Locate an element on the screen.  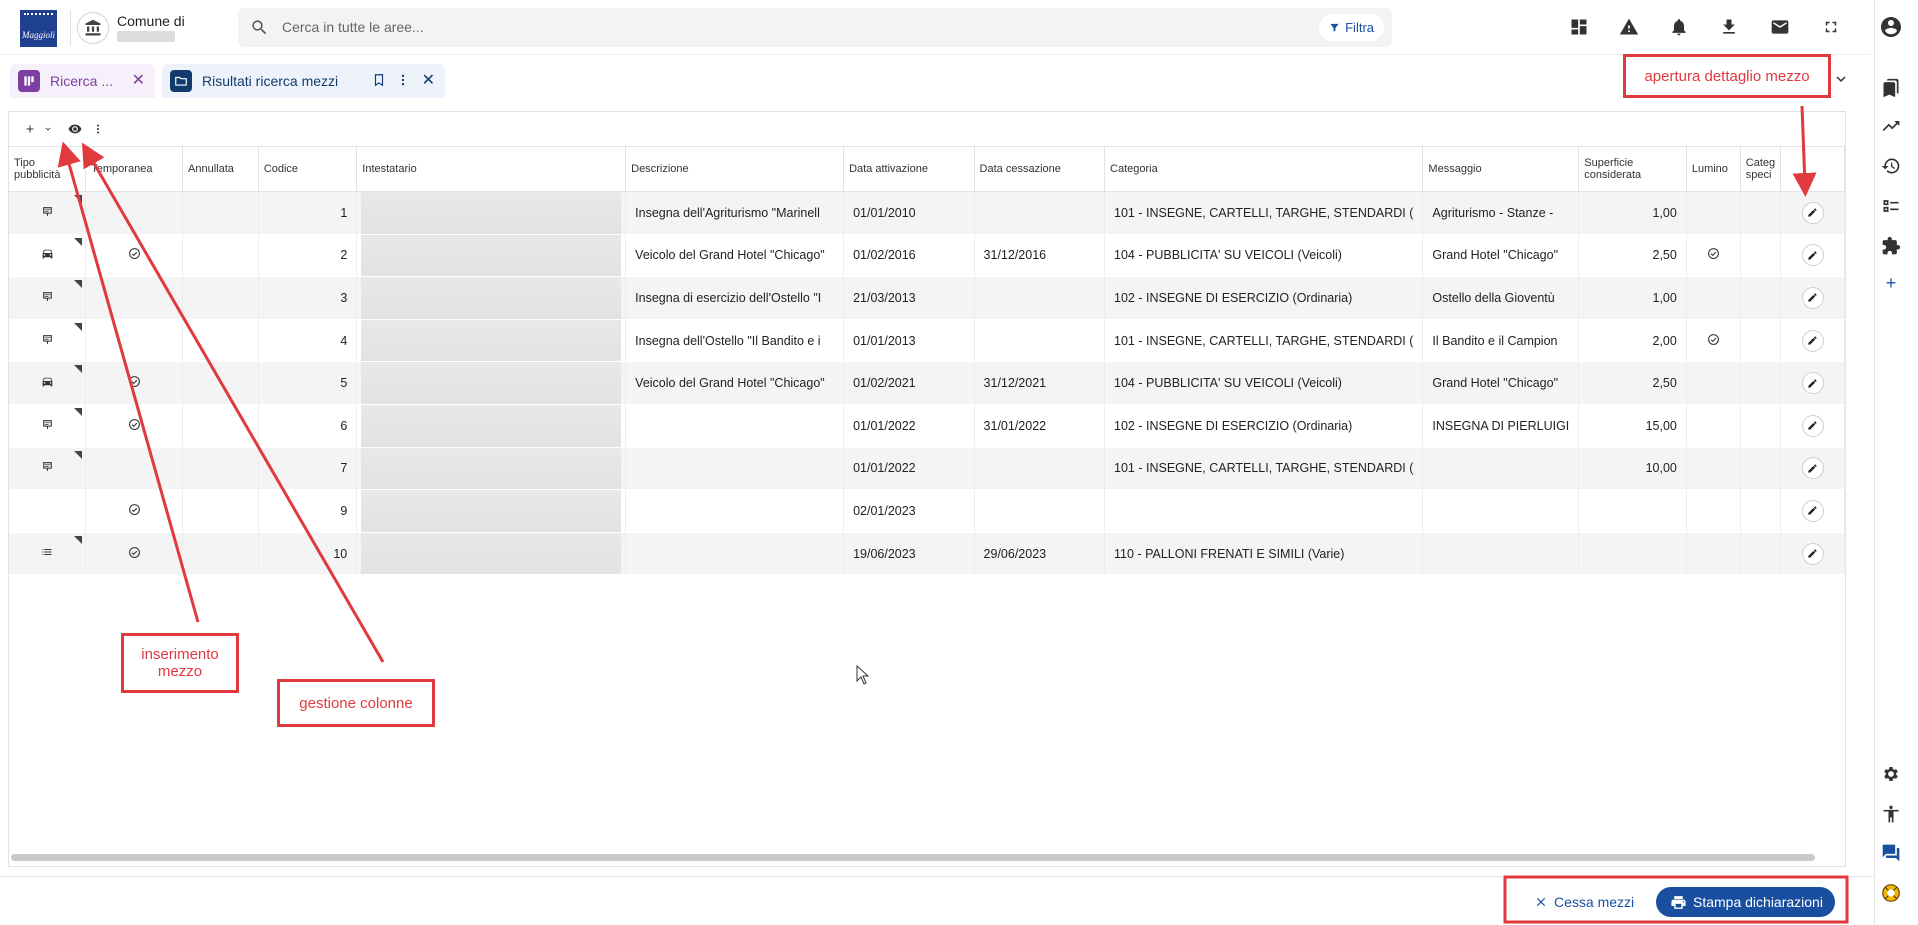
cell-tipo is located at coordinates (48, 469).